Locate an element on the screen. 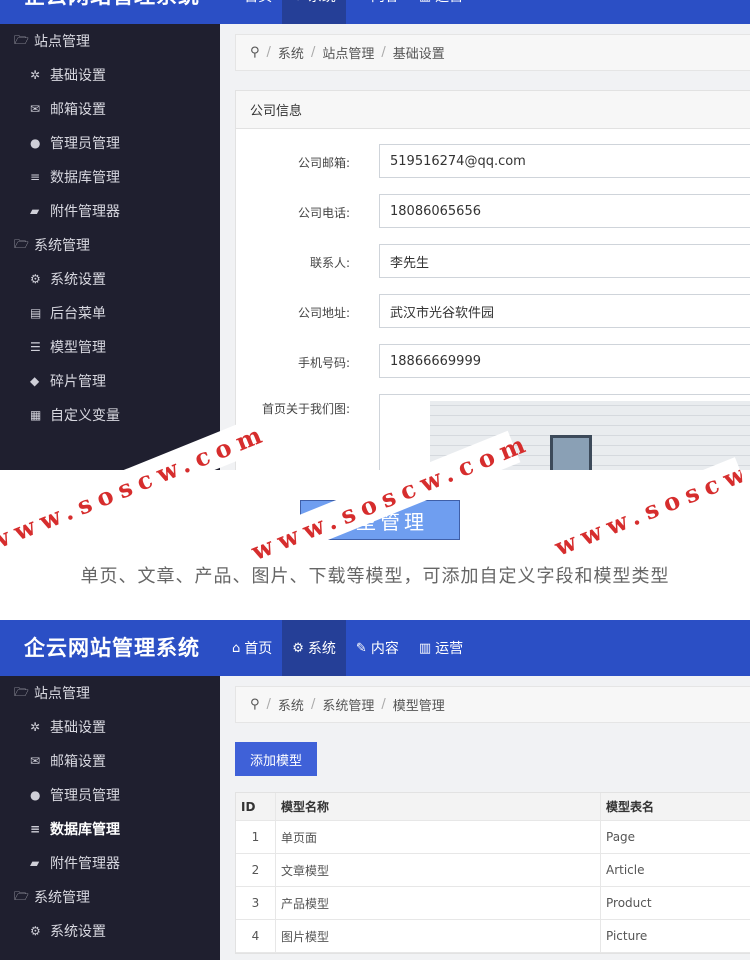  breadcrumb-current: 模型管理 is located at coordinates (418, 706).